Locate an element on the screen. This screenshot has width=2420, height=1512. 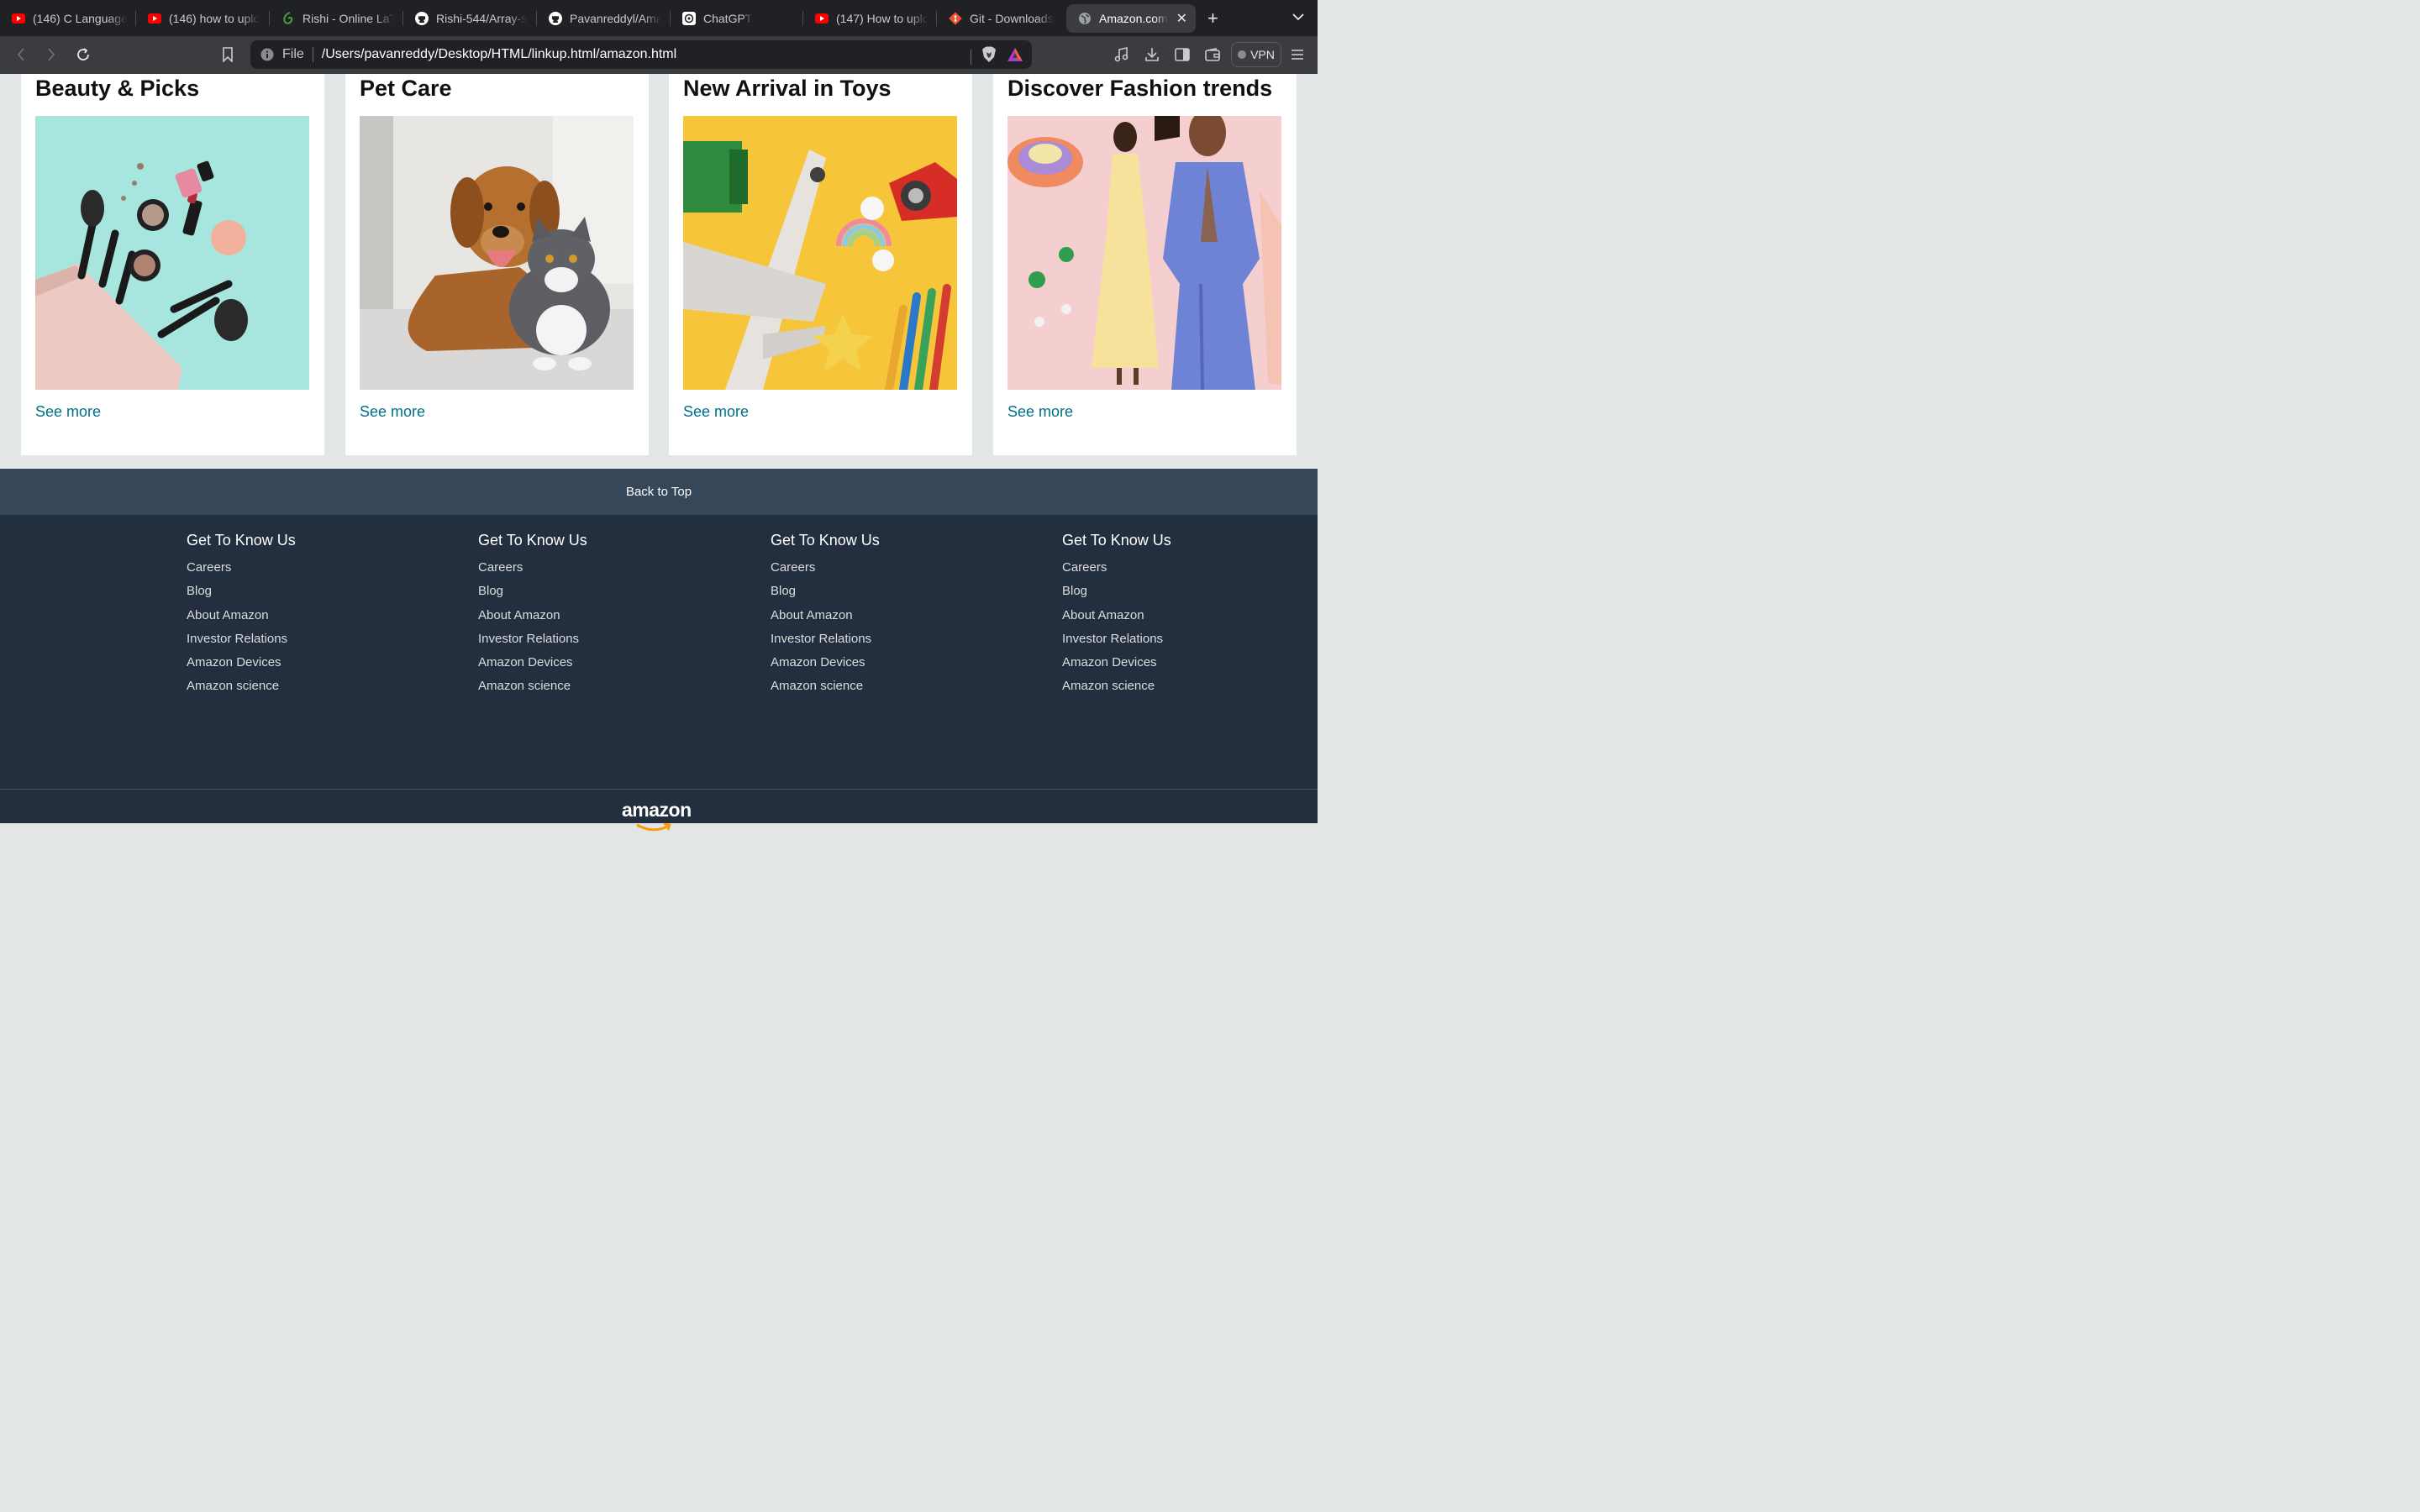
bookmark-icon is located at coordinates (227, 54).